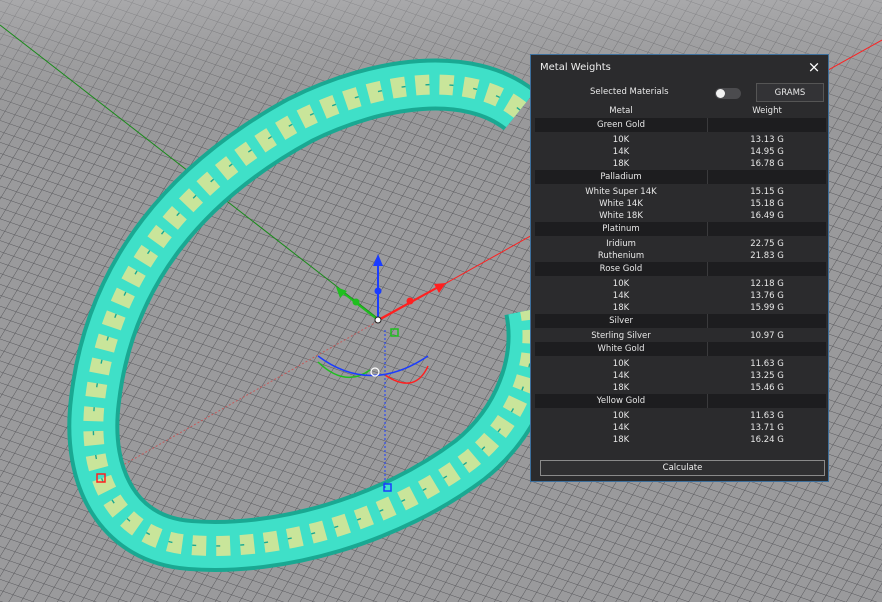 The height and width of the screenshot is (602, 882). Describe the element at coordinates (680, 376) in the screenshot. I see `table-row: 14K 13.25 G` at that location.